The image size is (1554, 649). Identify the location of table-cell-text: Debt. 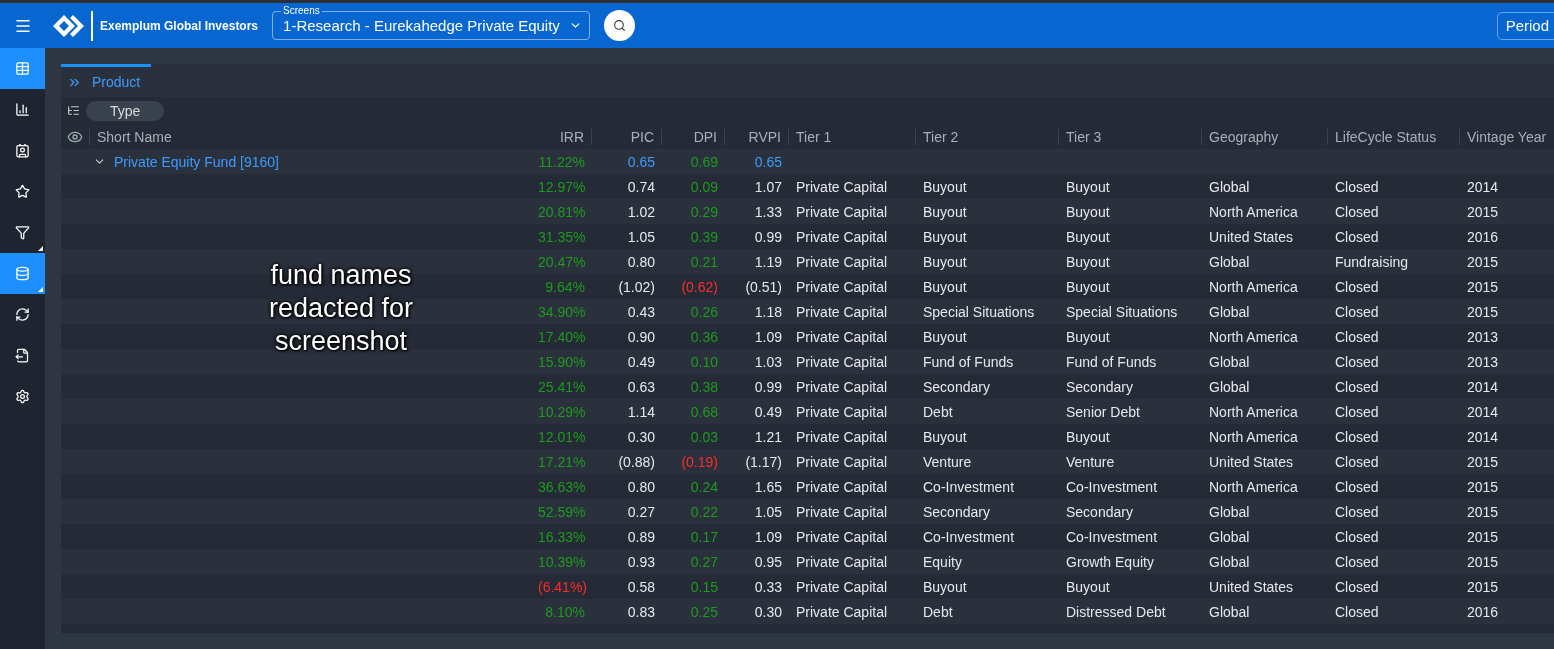
(938, 611).